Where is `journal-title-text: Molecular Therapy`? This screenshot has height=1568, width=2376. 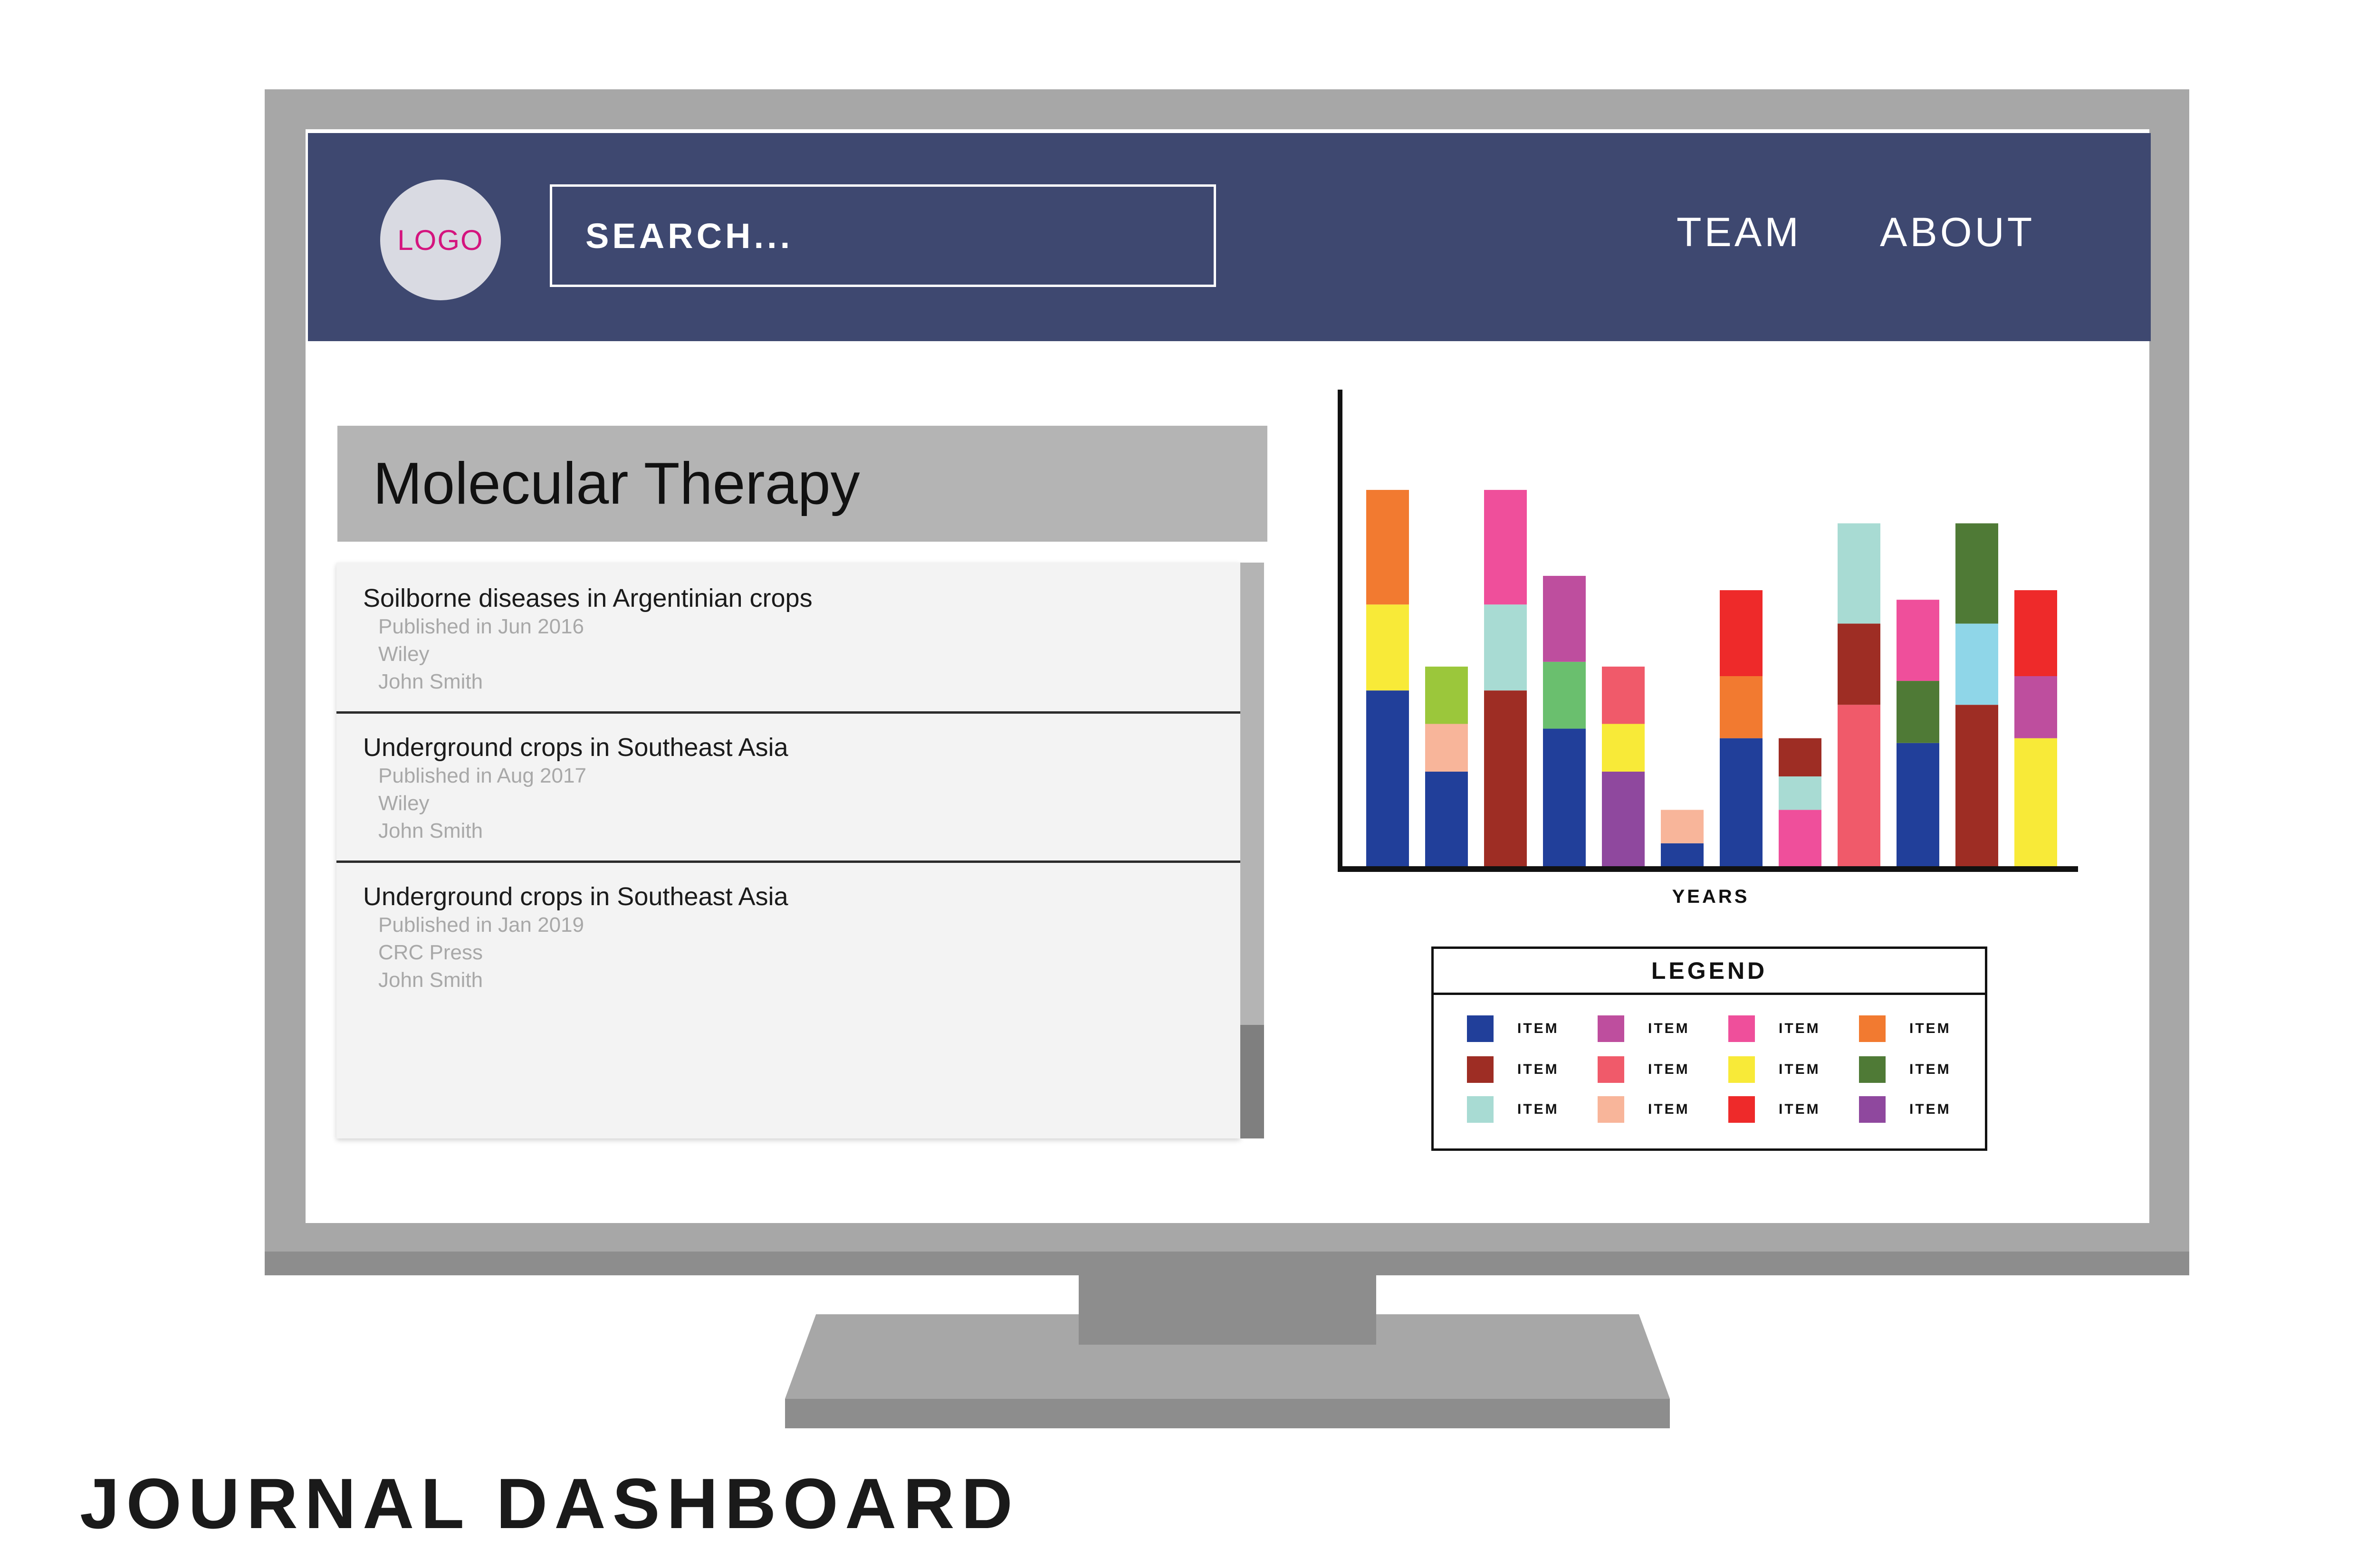
journal-title-text: Molecular Therapy is located at coordinates (616, 484).